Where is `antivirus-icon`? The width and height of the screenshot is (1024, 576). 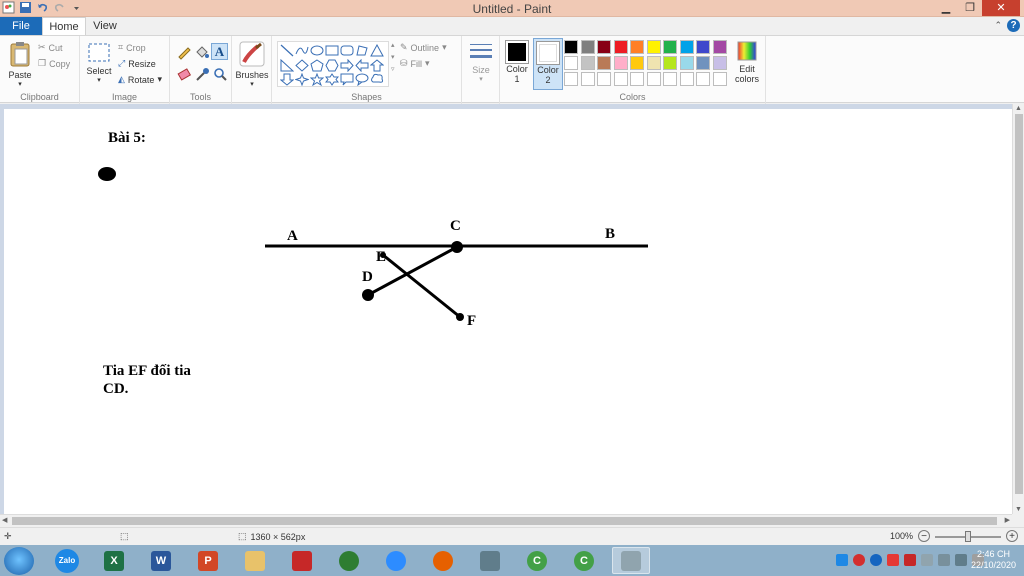
antivirus-icon is located at coordinates (893, 560).